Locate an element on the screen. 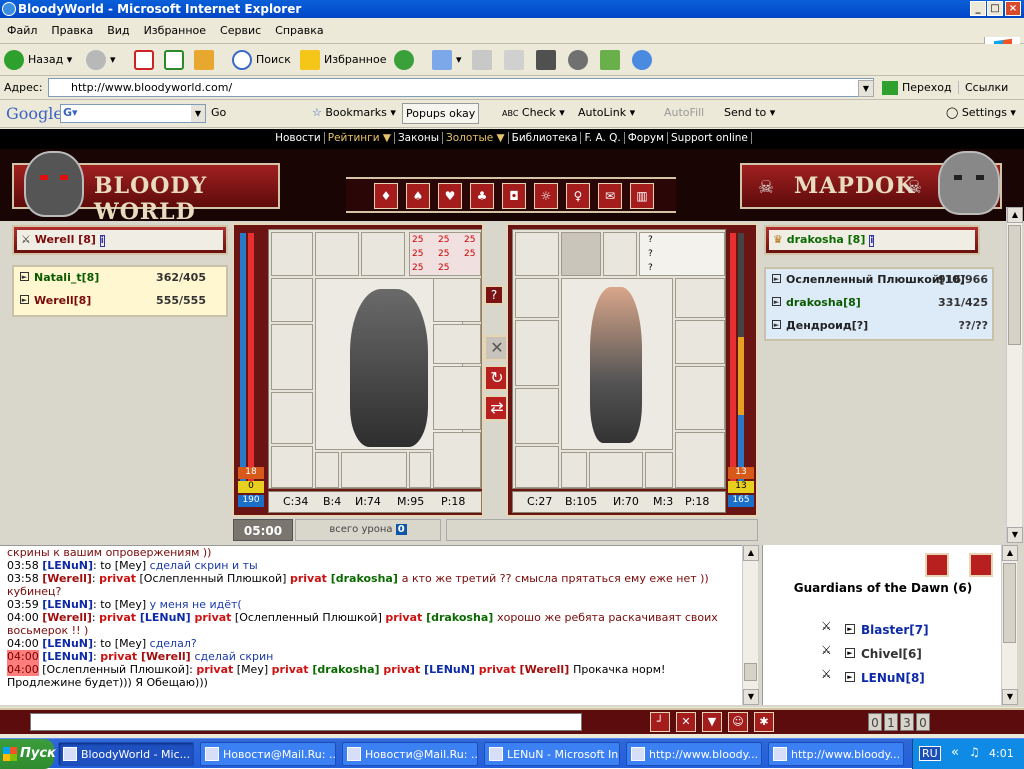  autolink-button: AutoLink ▾ is located at coordinates (606, 112).